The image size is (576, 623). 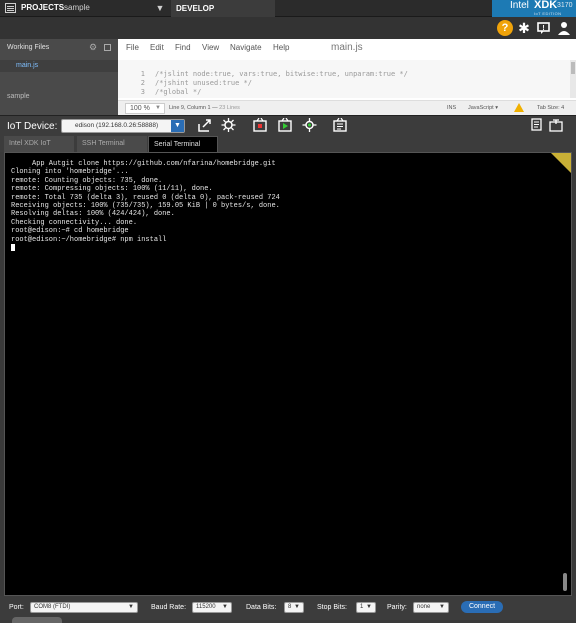 I want to click on tab-intel-xdk-iot: Intel XDK IoT, so click(x=39, y=144).